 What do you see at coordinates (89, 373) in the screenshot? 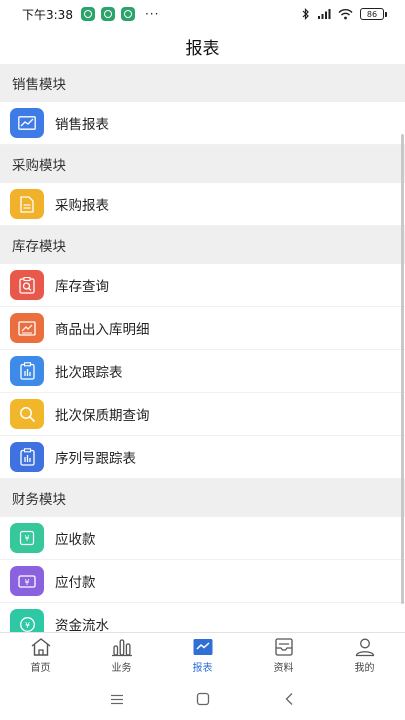
I see `menu-item-label: 批次跟踪表` at bounding box center [89, 373].